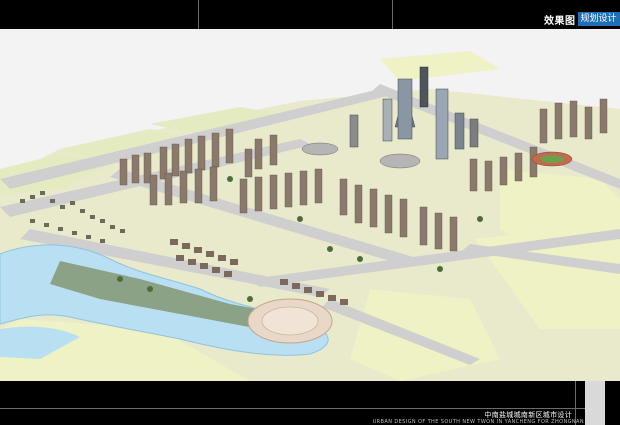 This screenshot has width=620, height=425. What do you see at coordinates (598, 19) in the screenshot?
I see `page-subtitle-badge: 规划设计` at bounding box center [598, 19].